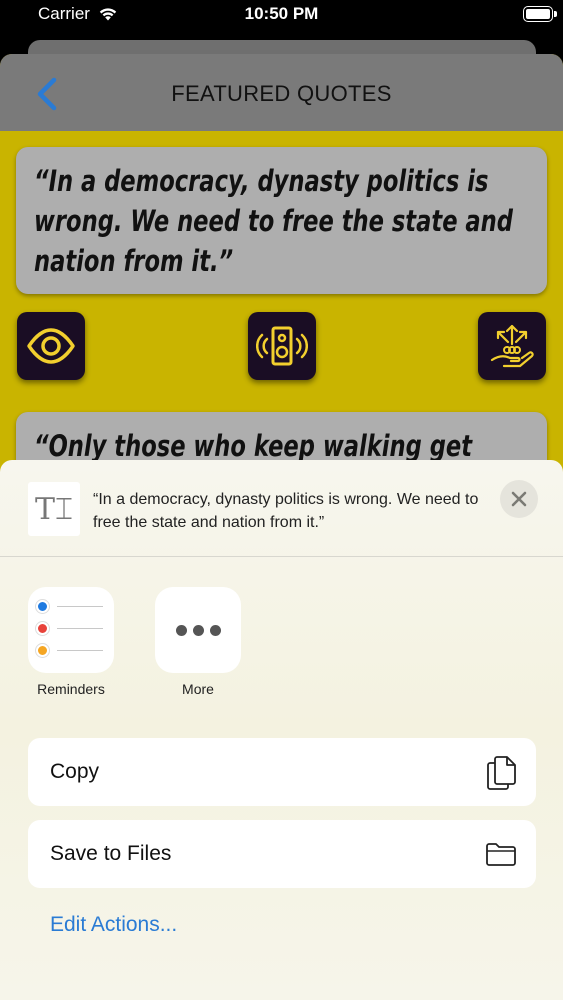 This screenshot has height=1000, width=563. I want to click on battery-icon, so click(540, 14).